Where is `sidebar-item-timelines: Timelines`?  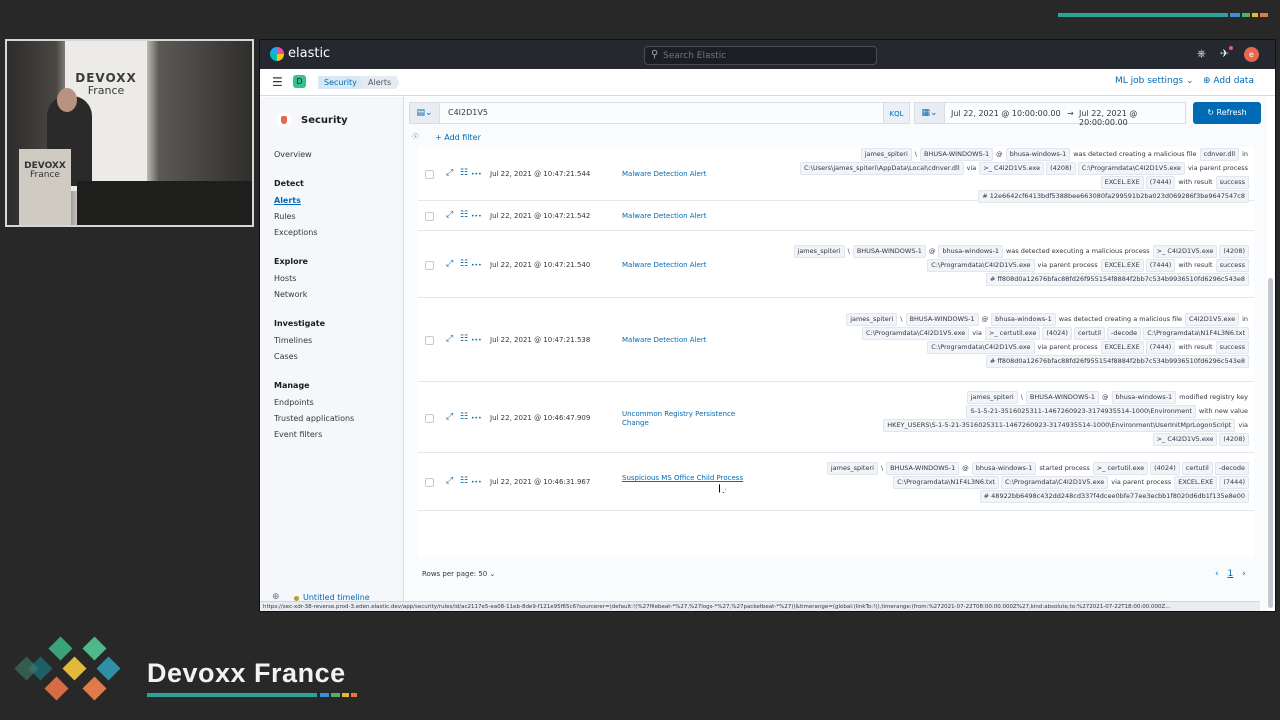
sidebar-item-timelines: Timelines is located at coordinates (293, 340).